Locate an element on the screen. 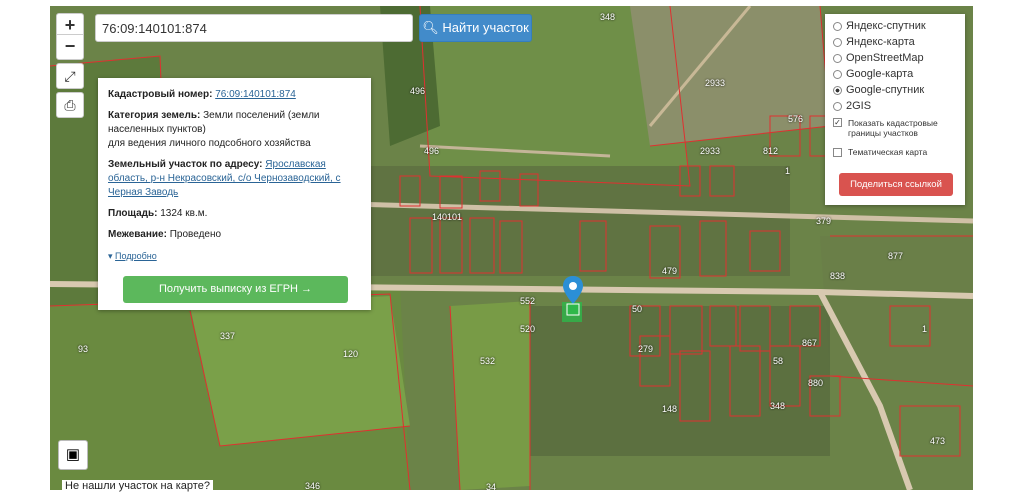  not-found-link: Не нашли участок на карте? is located at coordinates (137, 486).